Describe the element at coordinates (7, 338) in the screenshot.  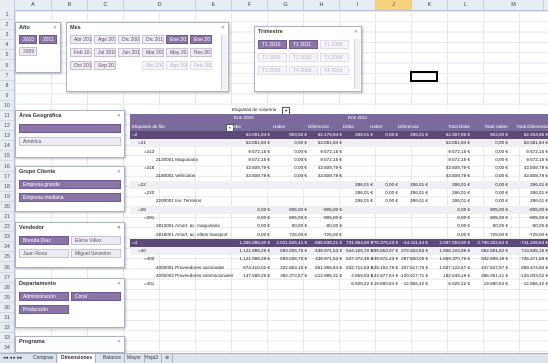
I see `row-header: 33` at that location.